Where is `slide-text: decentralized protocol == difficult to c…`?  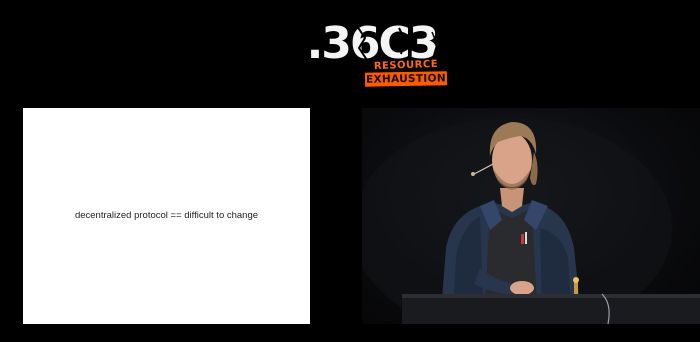 slide-text: decentralized protocol == difficult to c… is located at coordinates (166, 215).